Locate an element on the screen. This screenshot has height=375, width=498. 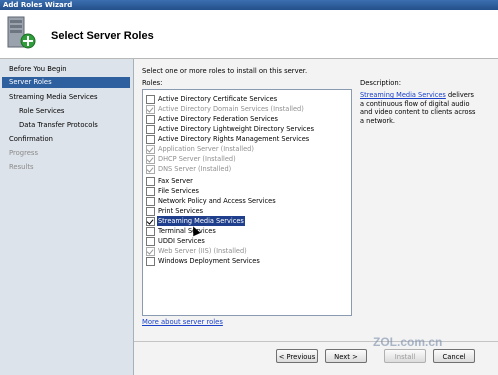
description-link: Streaming Media Services is located at coordinates (403, 95).